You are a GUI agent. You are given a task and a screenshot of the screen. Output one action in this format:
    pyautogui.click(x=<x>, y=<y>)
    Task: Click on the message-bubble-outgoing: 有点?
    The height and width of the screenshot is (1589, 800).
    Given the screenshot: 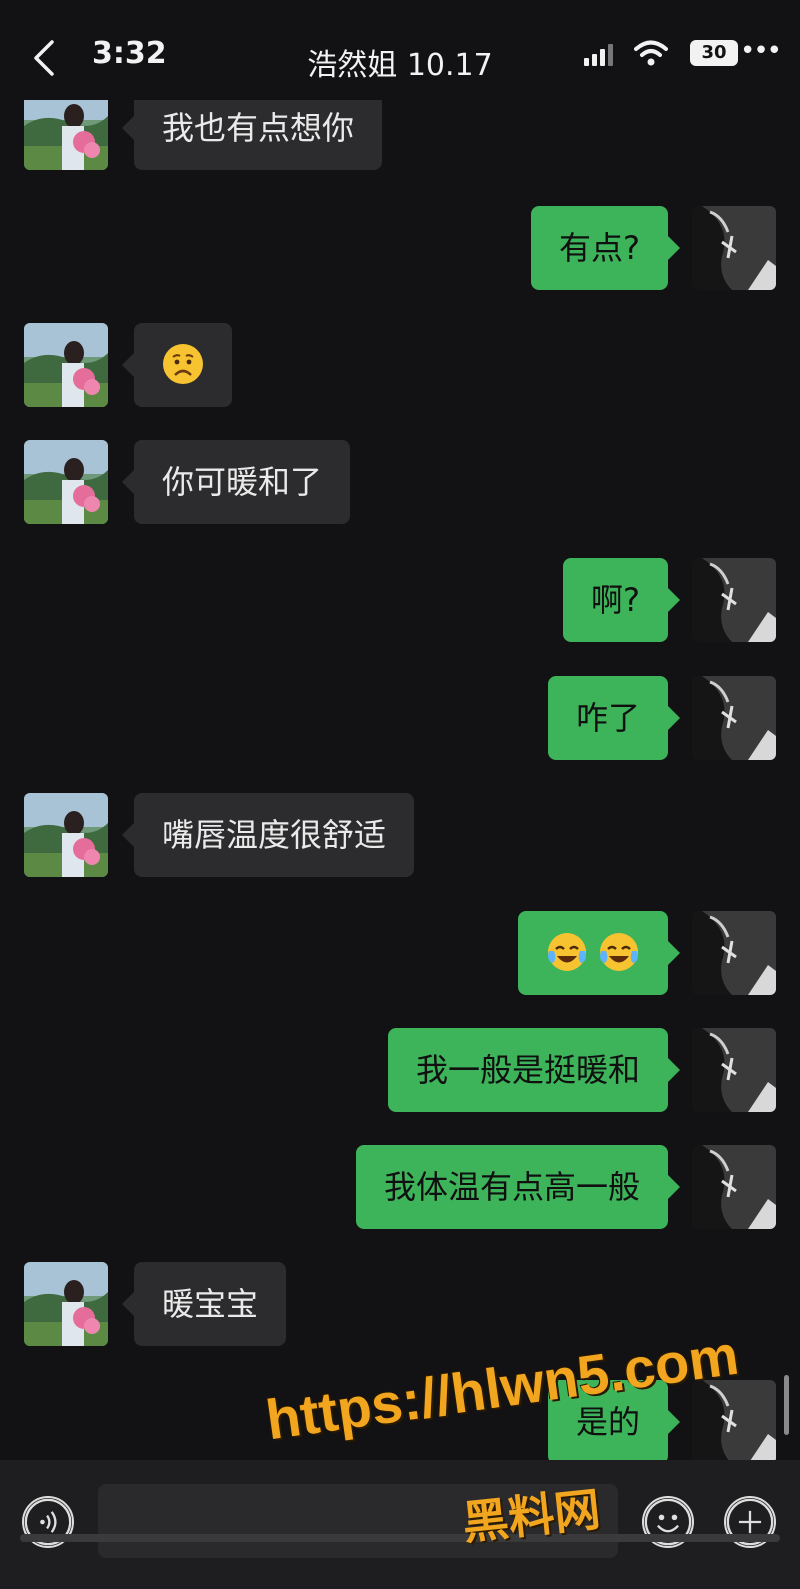 What is the action you would take?
    pyautogui.click(x=605, y=248)
    